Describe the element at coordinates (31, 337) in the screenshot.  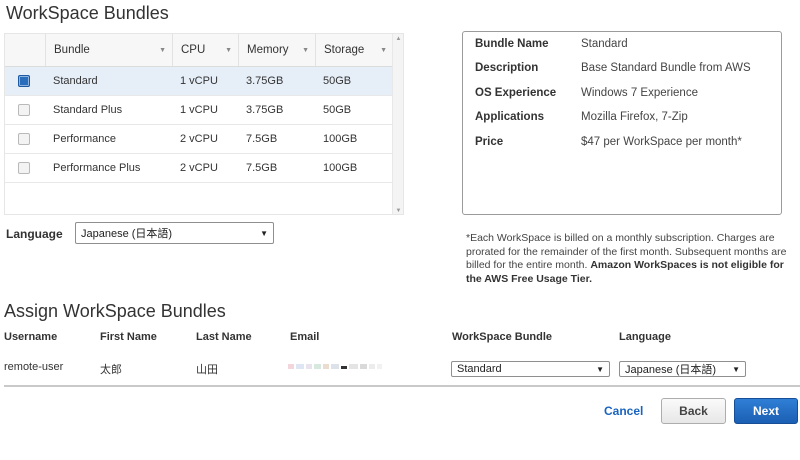
I see `column-header-username: Username` at that location.